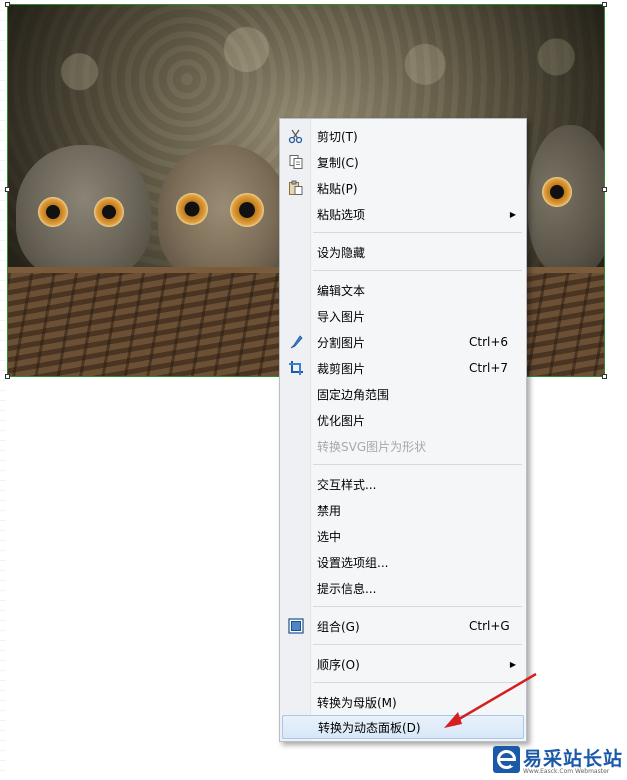 Image resolution: width=627 pixels, height=780 pixels. What do you see at coordinates (341, 342) in the screenshot?
I see `menu-label: 分割图片` at bounding box center [341, 342].